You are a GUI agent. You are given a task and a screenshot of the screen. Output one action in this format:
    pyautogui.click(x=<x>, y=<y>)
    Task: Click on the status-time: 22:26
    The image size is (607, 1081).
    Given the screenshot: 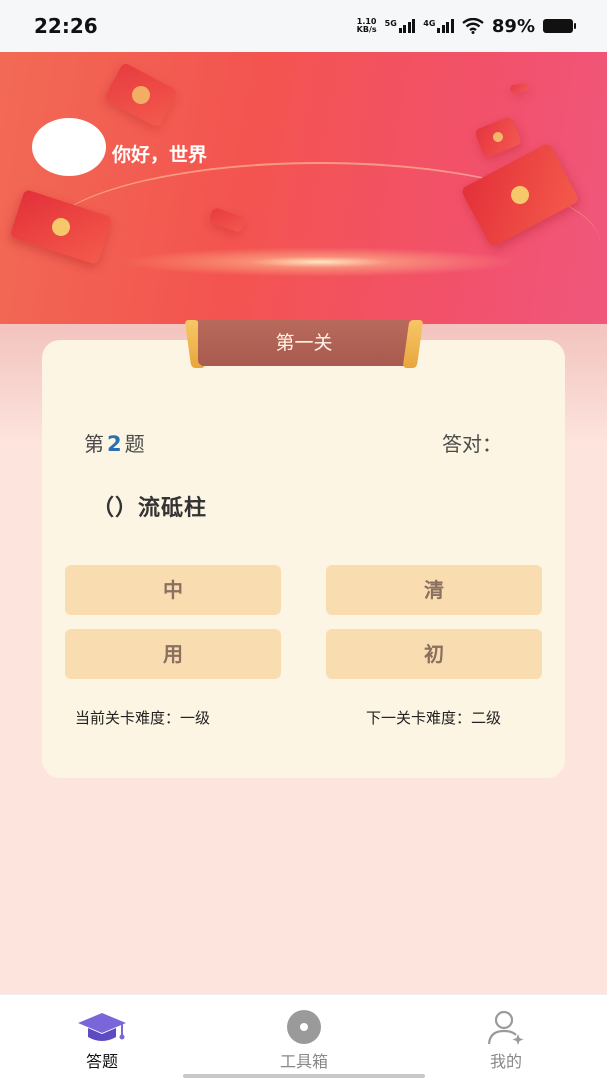 What is the action you would take?
    pyautogui.click(x=66, y=26)
    